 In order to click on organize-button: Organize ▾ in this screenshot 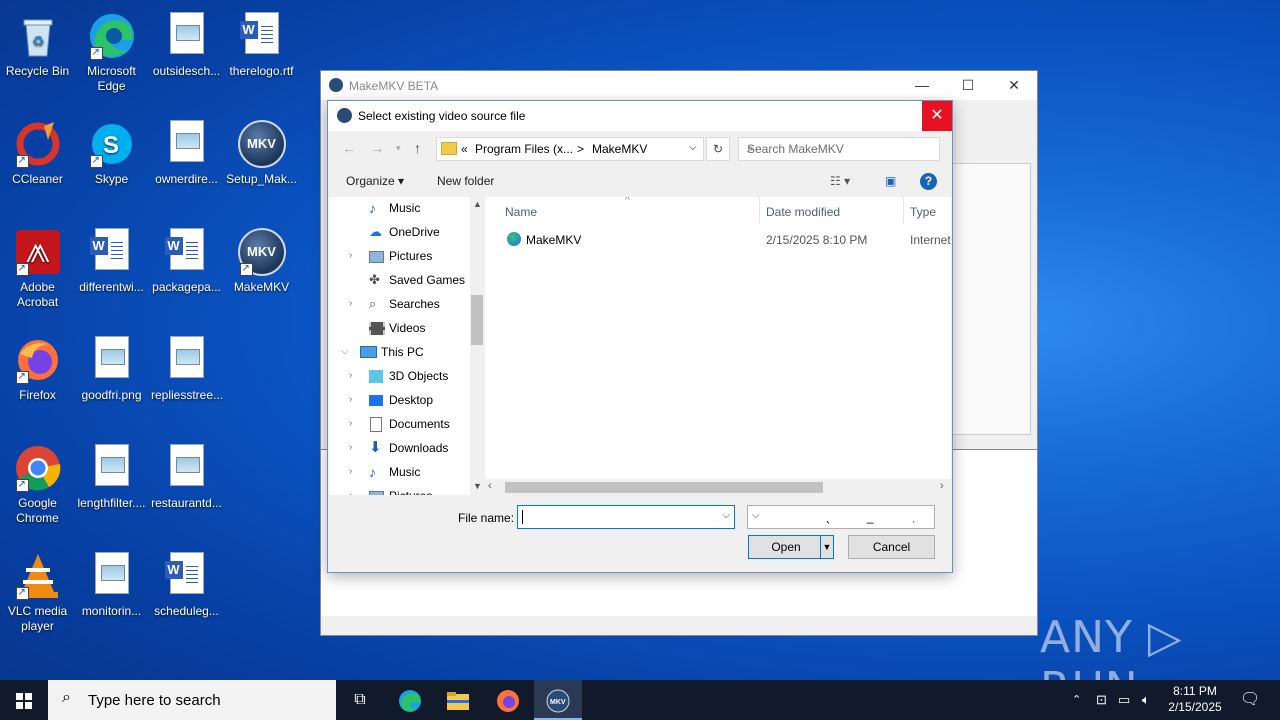, I will do `click(375, 181)`.